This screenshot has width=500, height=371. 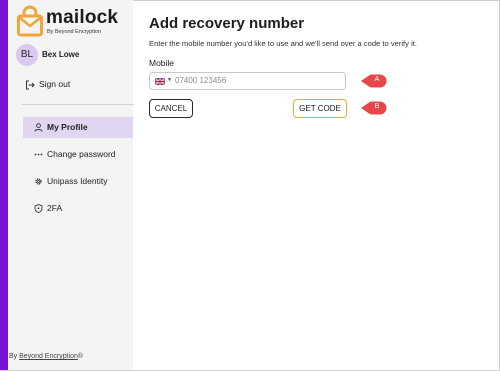 What do you see at coordinates (257, 80) in the screenshot?
I see `mobile-number-input` at bounding box center [257, 80].